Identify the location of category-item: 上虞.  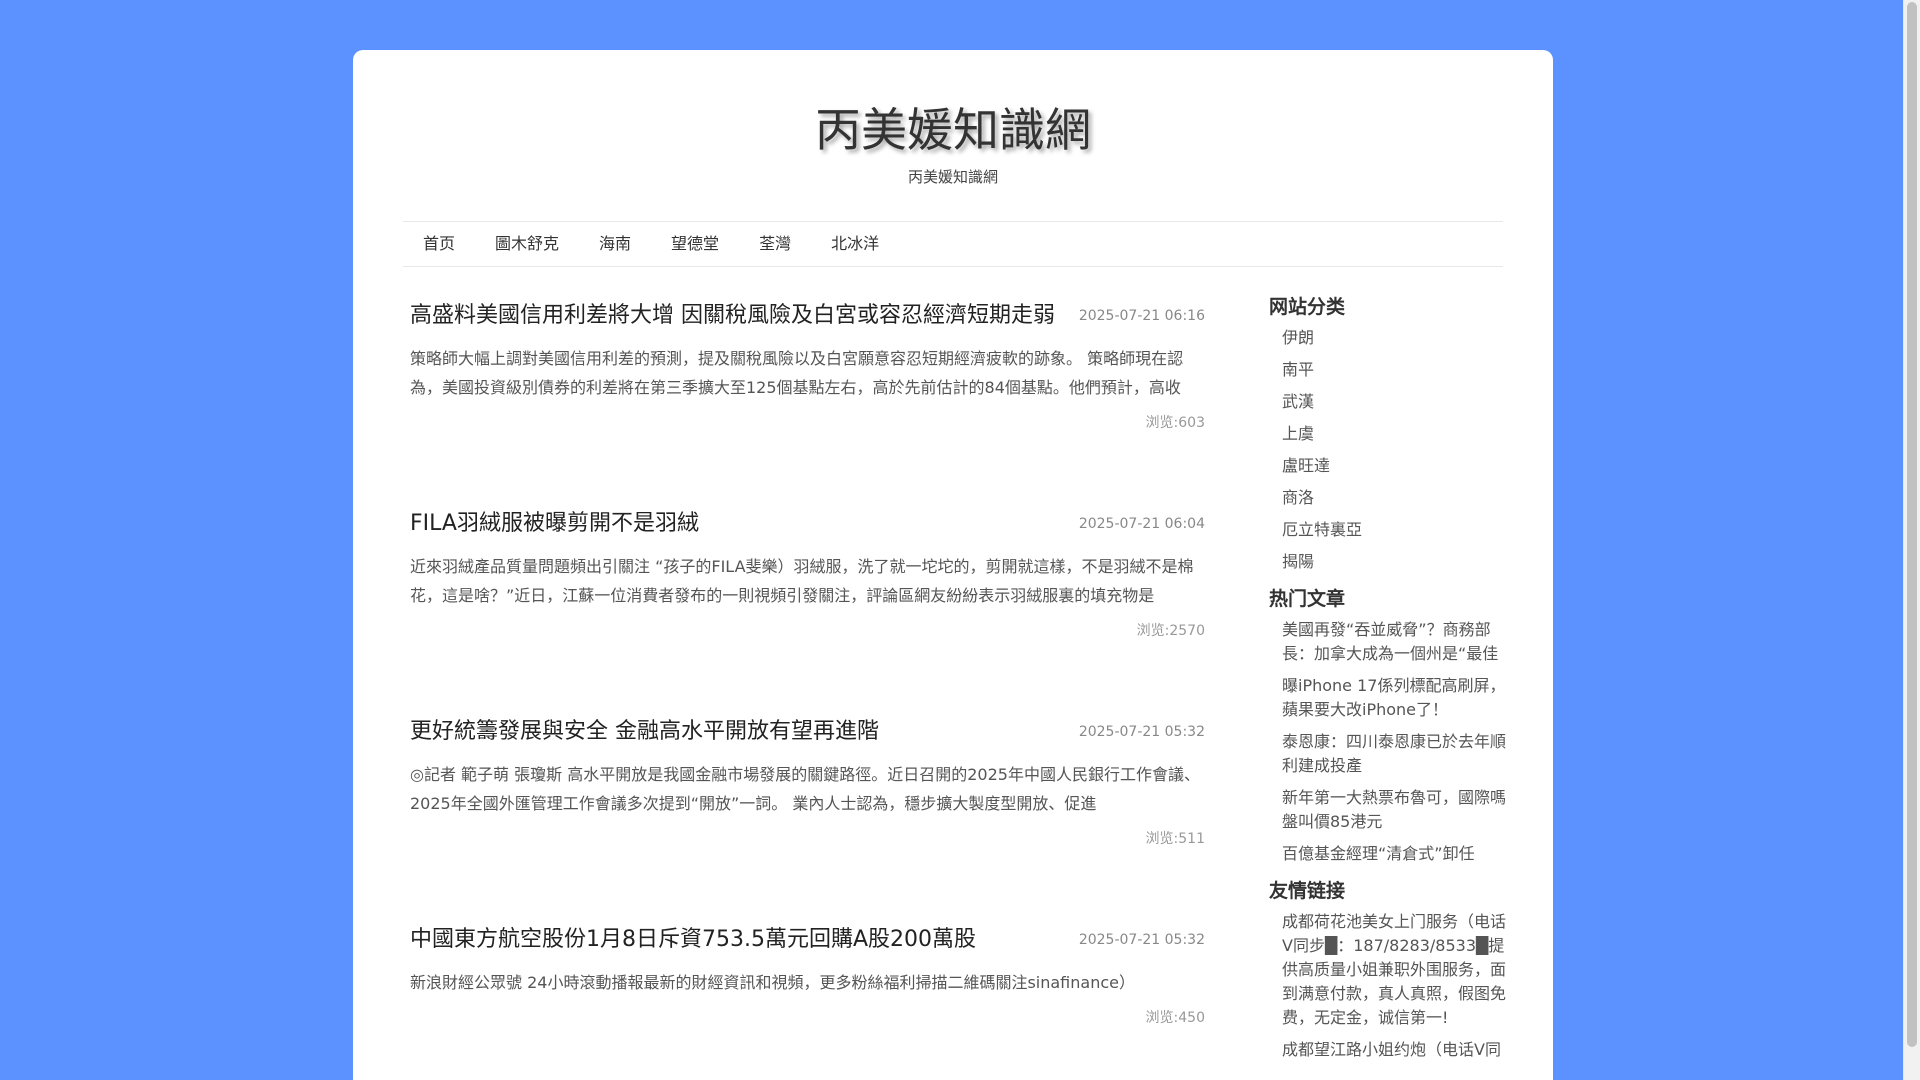
(1389, 434).